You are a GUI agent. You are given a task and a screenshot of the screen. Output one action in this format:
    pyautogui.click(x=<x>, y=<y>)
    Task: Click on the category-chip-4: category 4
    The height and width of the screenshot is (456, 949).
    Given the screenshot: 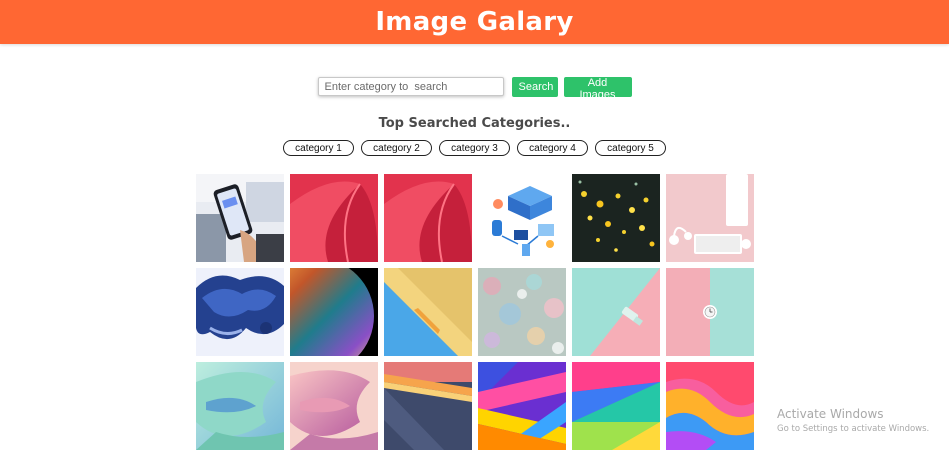 What is the action you would take?
    pyautogui.click(x=552, y=148)
    